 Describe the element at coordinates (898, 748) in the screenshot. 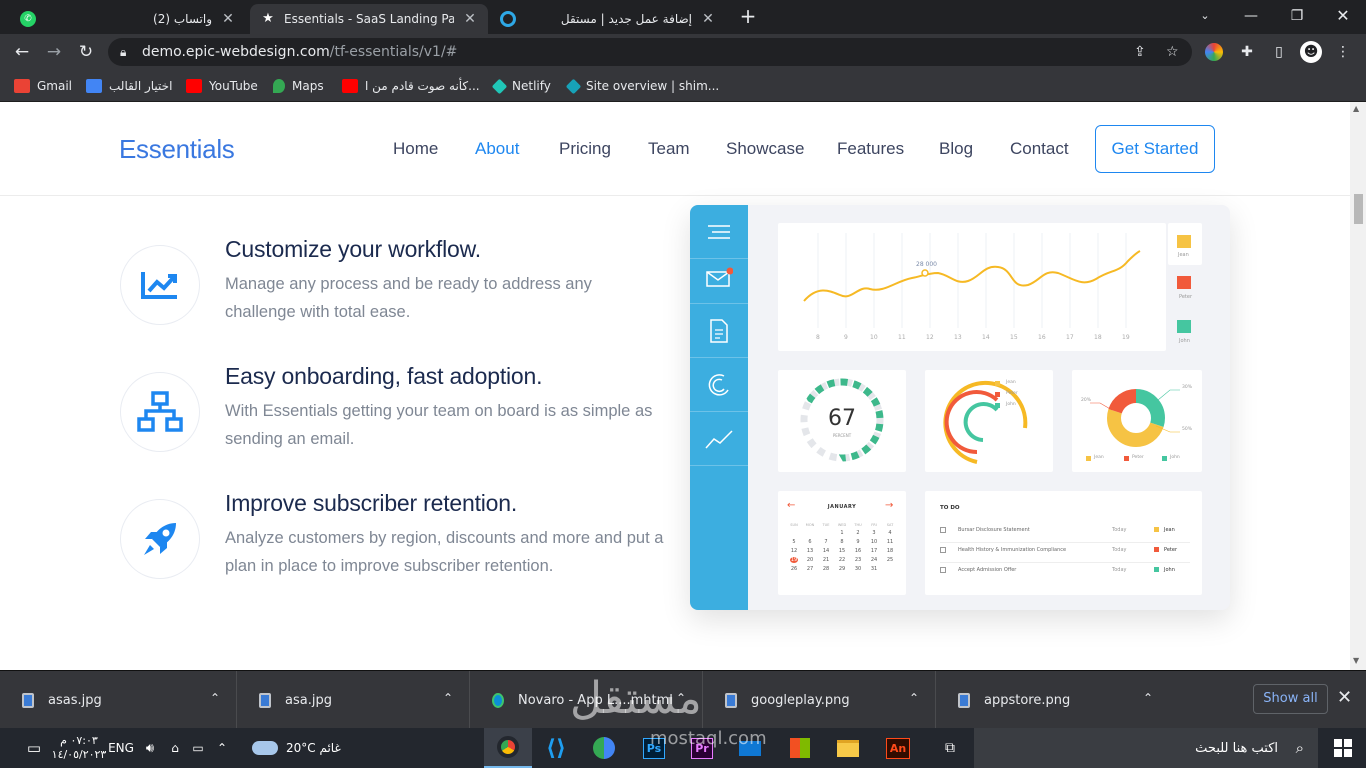

I see `animate-icon: An` at that location.